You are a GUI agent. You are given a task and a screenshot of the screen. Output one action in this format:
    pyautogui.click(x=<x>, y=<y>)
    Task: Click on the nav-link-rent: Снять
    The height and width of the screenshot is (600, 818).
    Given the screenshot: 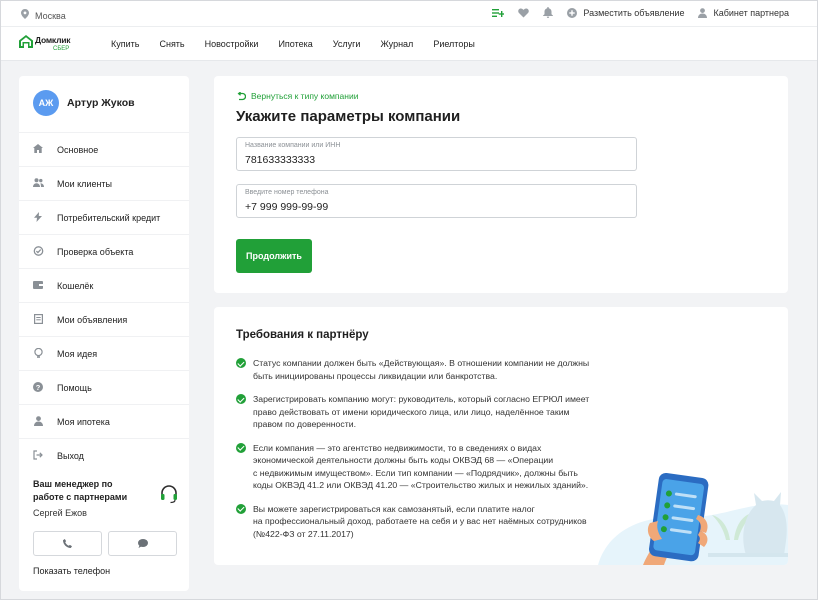 What is the action you would take?
    pyautogui.click(x=171, y=44)
    